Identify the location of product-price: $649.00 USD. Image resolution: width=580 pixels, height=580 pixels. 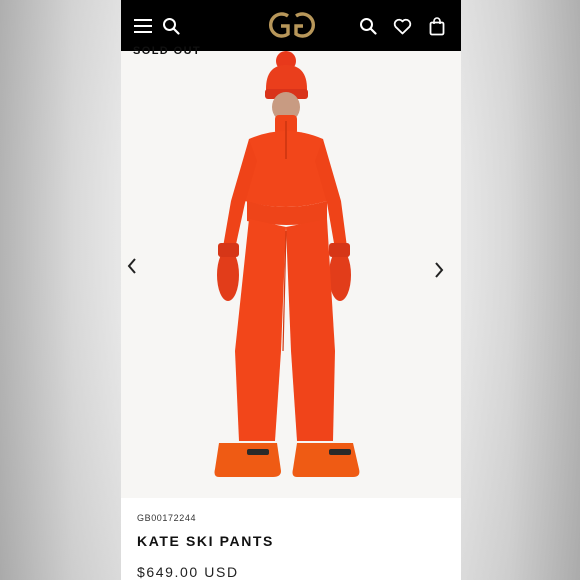
(188, 572).